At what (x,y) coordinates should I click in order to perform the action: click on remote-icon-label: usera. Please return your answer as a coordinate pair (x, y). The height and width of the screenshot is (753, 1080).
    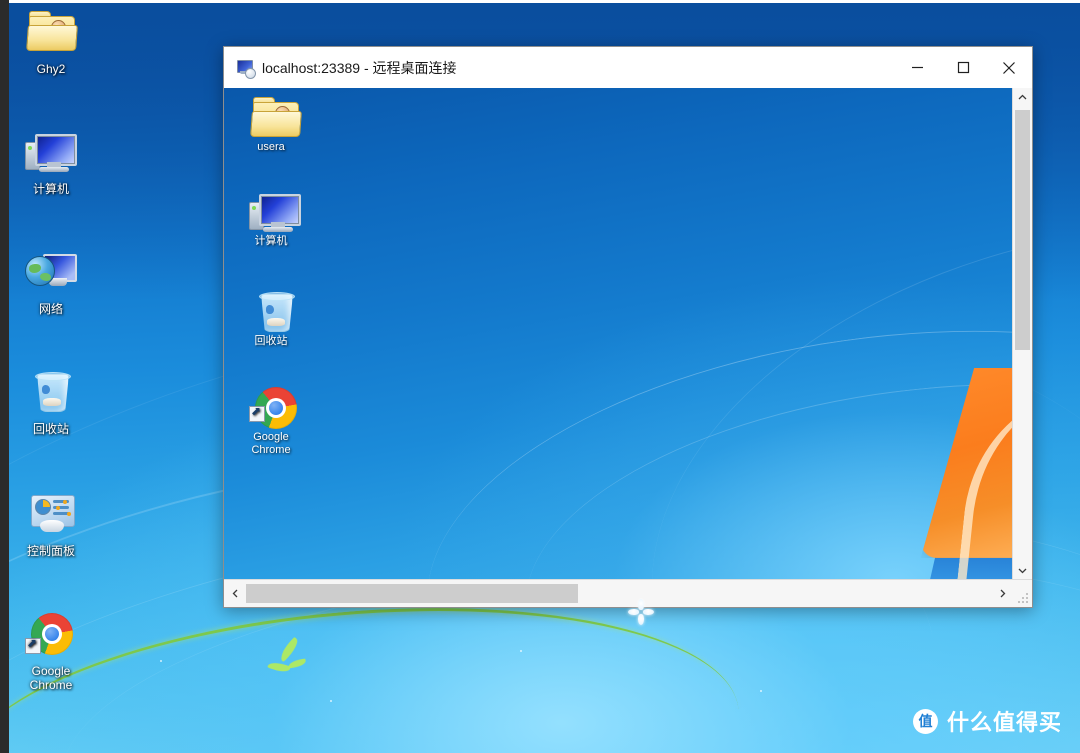
    Looking at the image, I should click on (271, 147).